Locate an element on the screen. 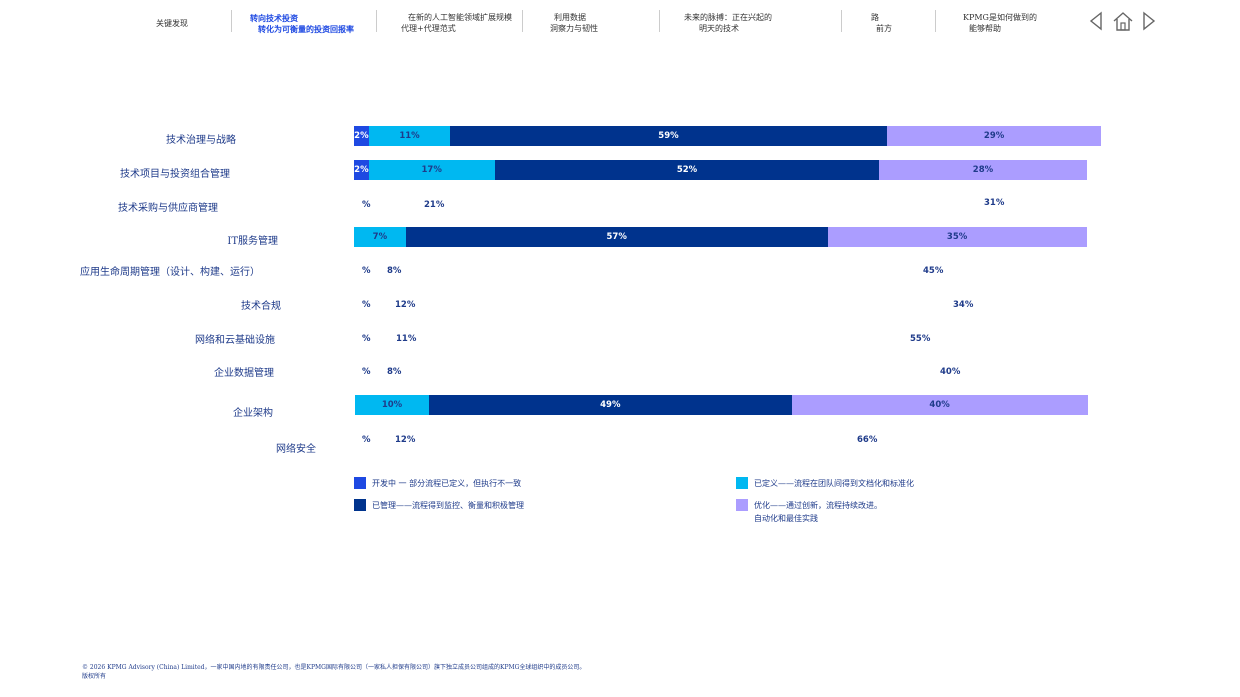  legend-item-managed: 已管理——流程得到监控、衡量和积极管理 is located at coordinates (483, 505).